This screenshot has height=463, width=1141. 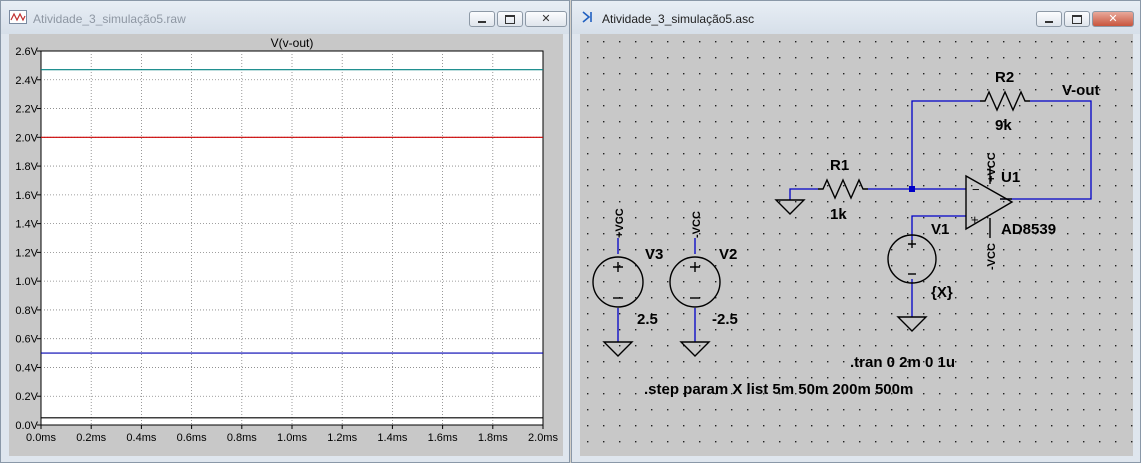 I want to click on v2-value: -2.5, so click(x=725, y=319).